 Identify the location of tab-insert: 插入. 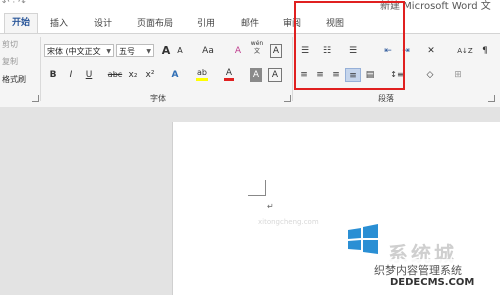
(59, 22).